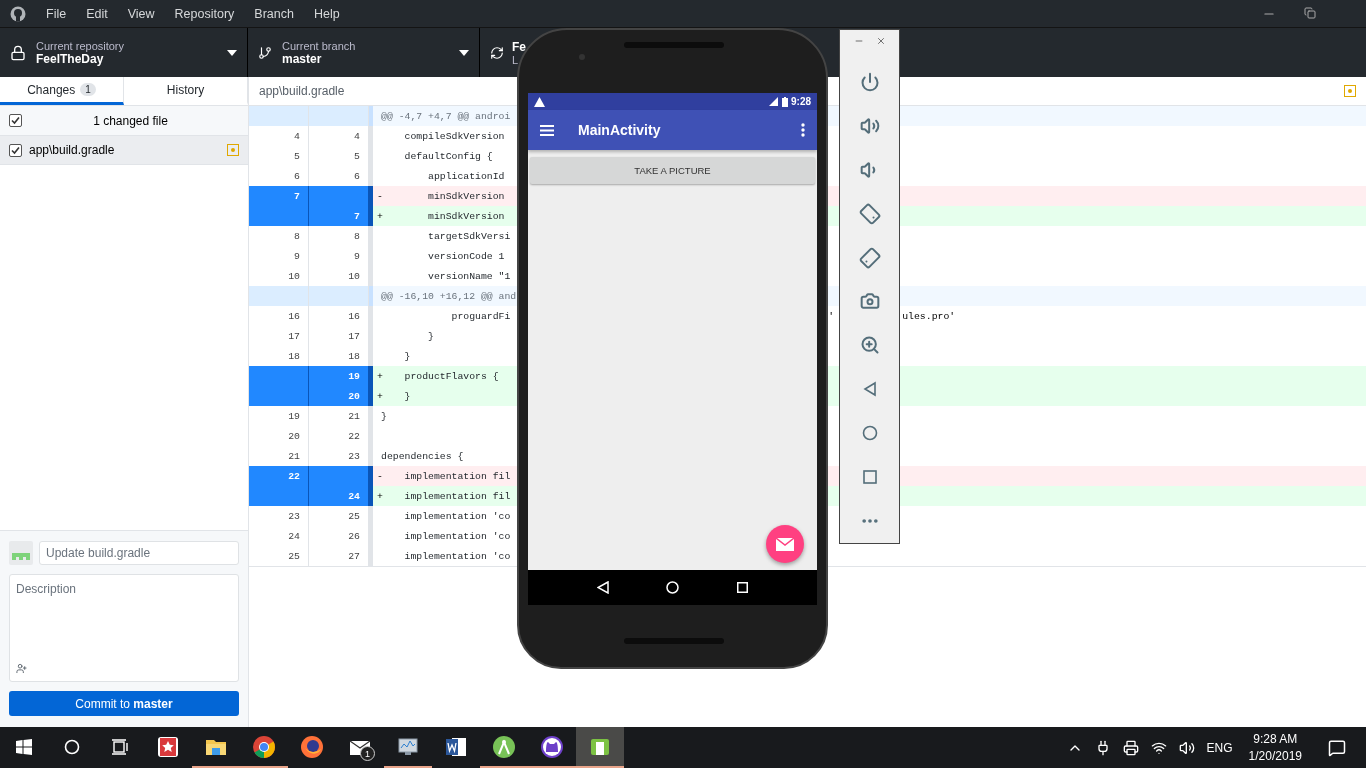 The width and height of the screenshot is (1366, 768). Describe the element at coordinates (124, 628) in the screenshot. I see `description-field: Description` at that location.